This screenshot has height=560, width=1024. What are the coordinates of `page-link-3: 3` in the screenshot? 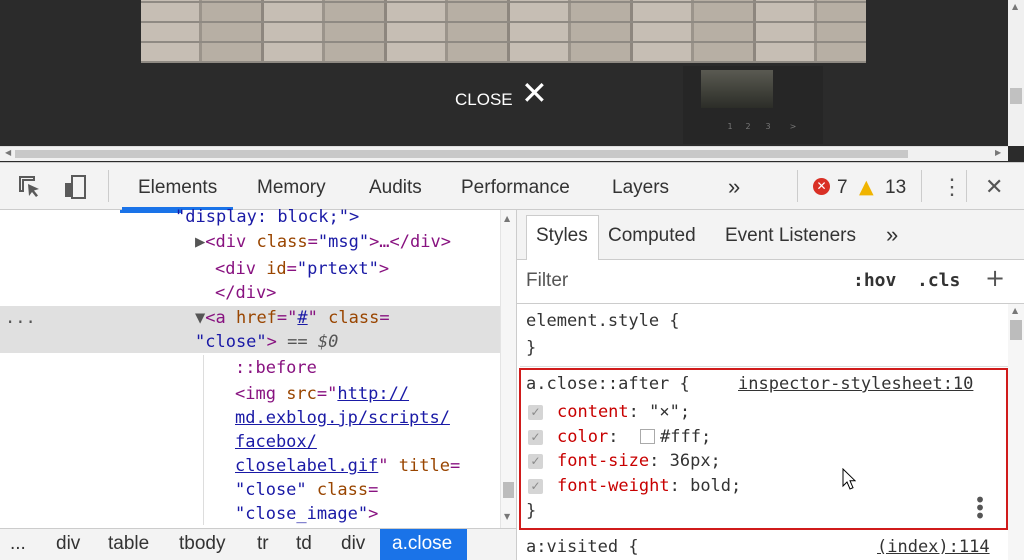 It's located at (768, 128).